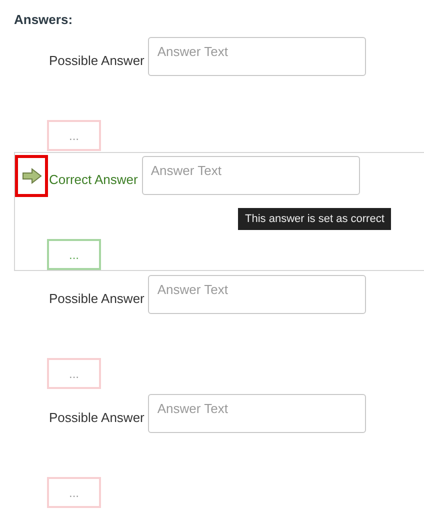 The width and height of the screenshot is (424, 515). Describe the element at coordinates (43, 20) in the screenshot. I see `answers-heading: Answers:` at that location.